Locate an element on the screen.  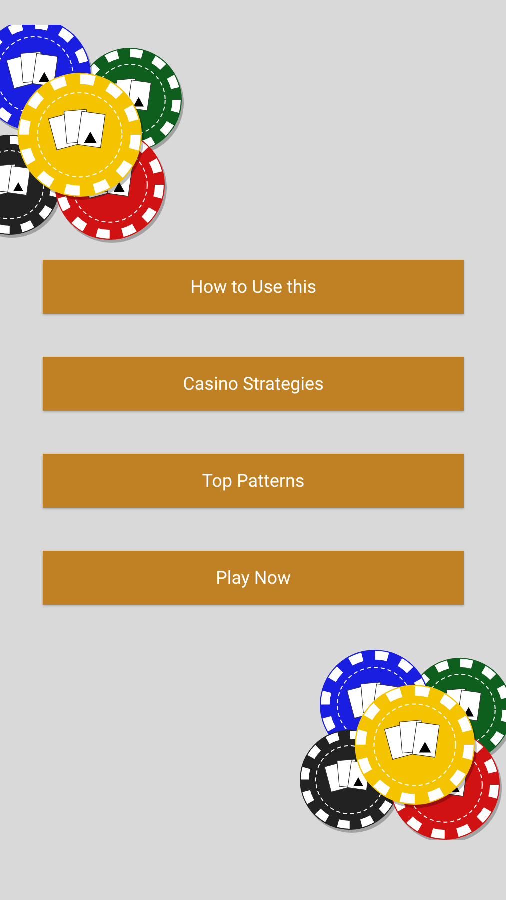
menu-button: Play Now is located at coordinates (253, 578).